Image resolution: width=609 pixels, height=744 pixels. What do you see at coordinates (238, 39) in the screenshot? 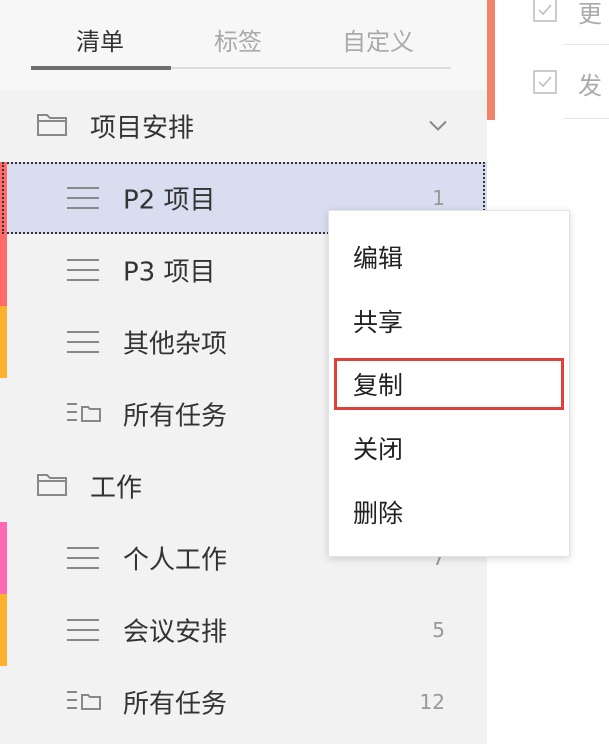
I see `tab-tags: 标签` at bounding box center [238, 39].